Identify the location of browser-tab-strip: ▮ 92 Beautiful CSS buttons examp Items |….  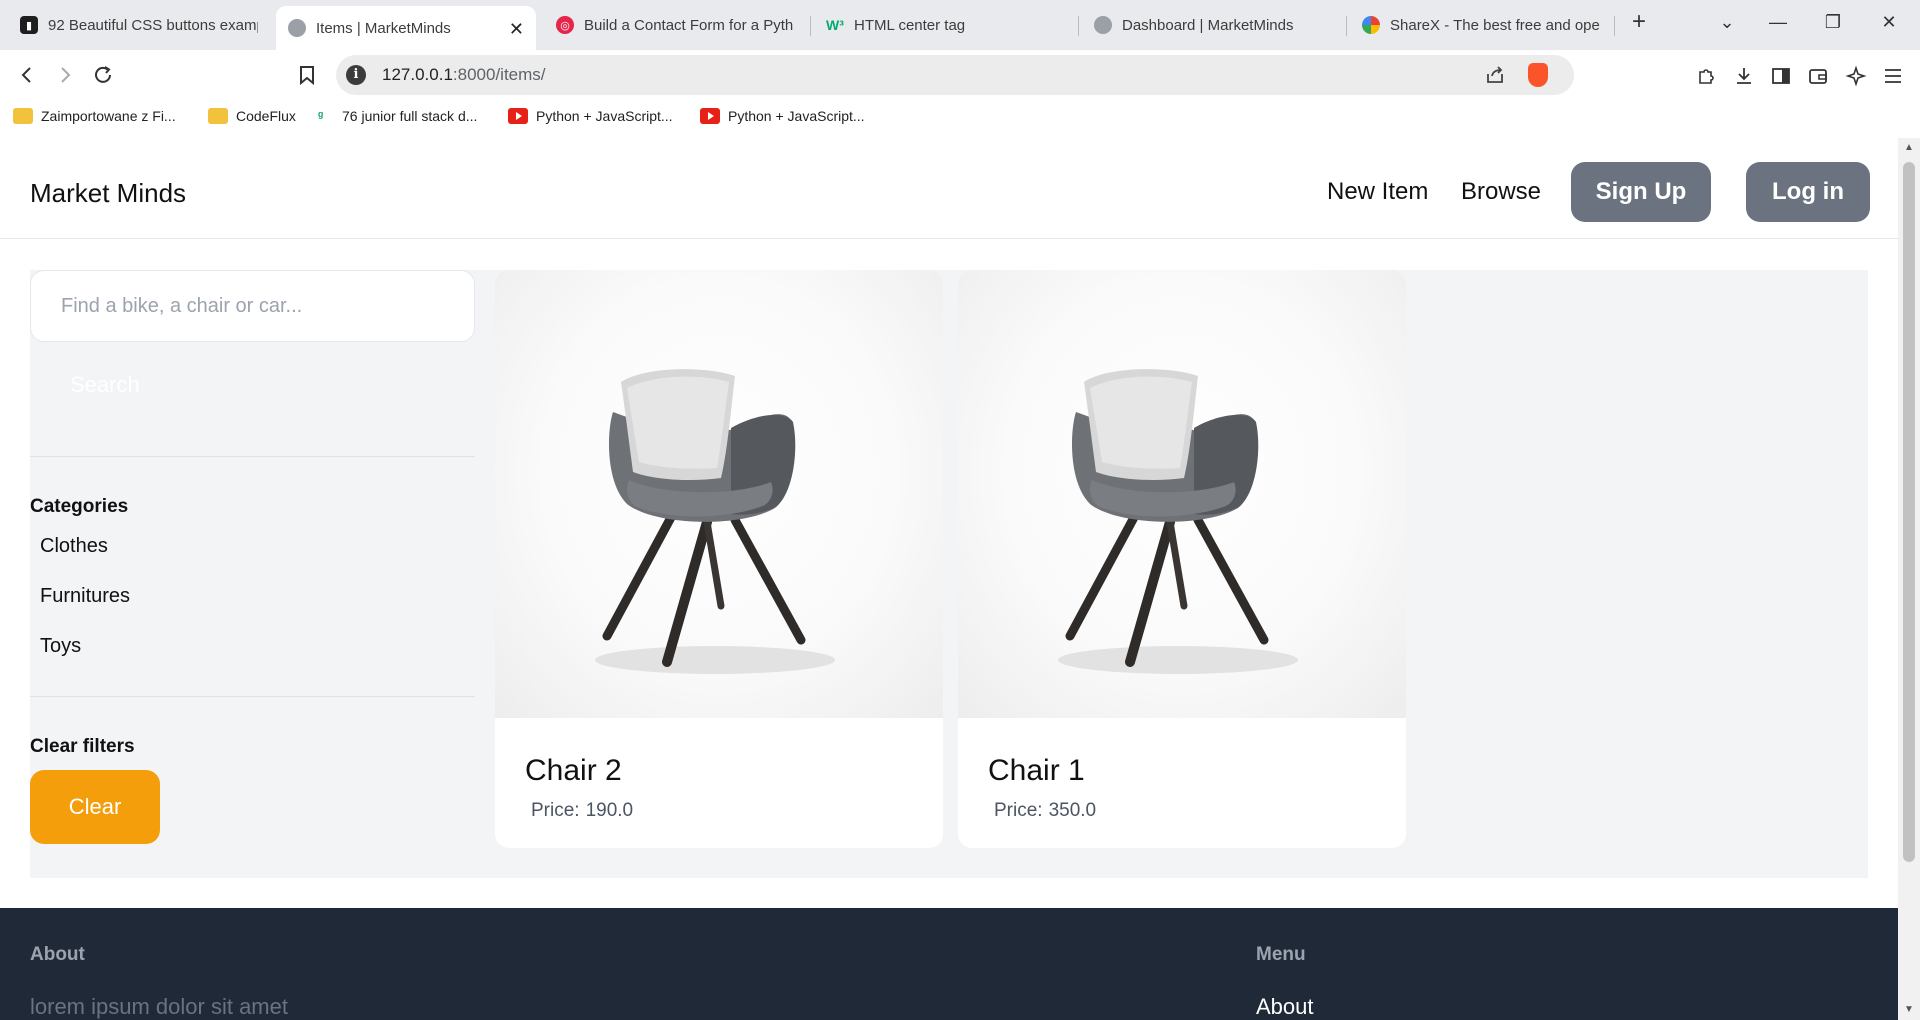
(960, 25).